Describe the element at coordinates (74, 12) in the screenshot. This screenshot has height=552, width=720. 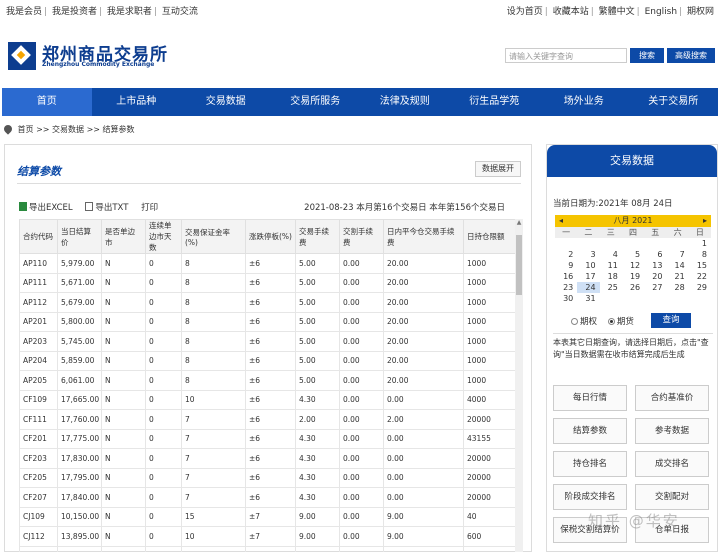
I see `link-investor: 我是投资者` at that location.